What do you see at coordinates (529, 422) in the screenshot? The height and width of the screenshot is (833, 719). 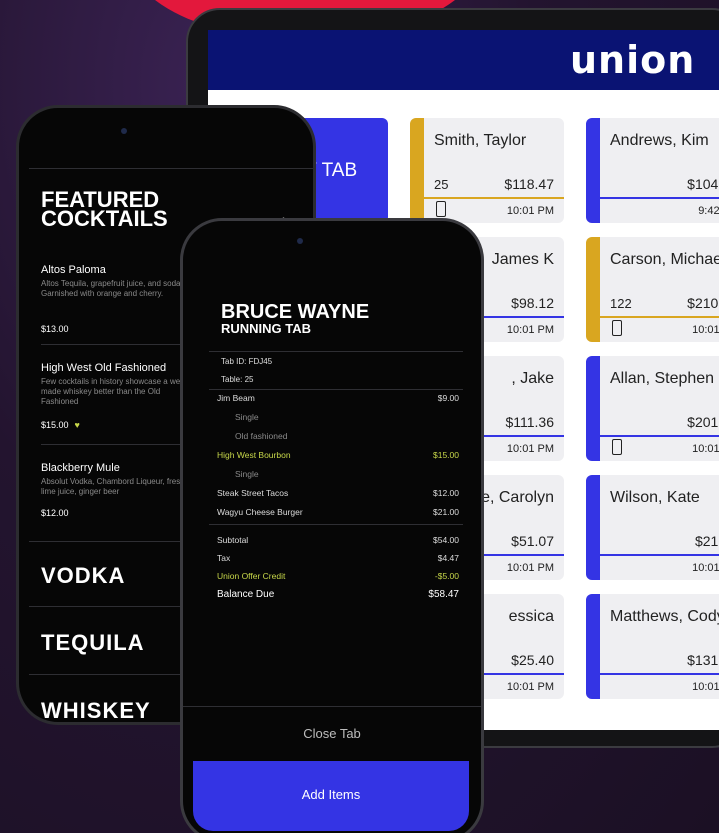 I see `tab-amount: $111.36` at bounding box center [529, 422].